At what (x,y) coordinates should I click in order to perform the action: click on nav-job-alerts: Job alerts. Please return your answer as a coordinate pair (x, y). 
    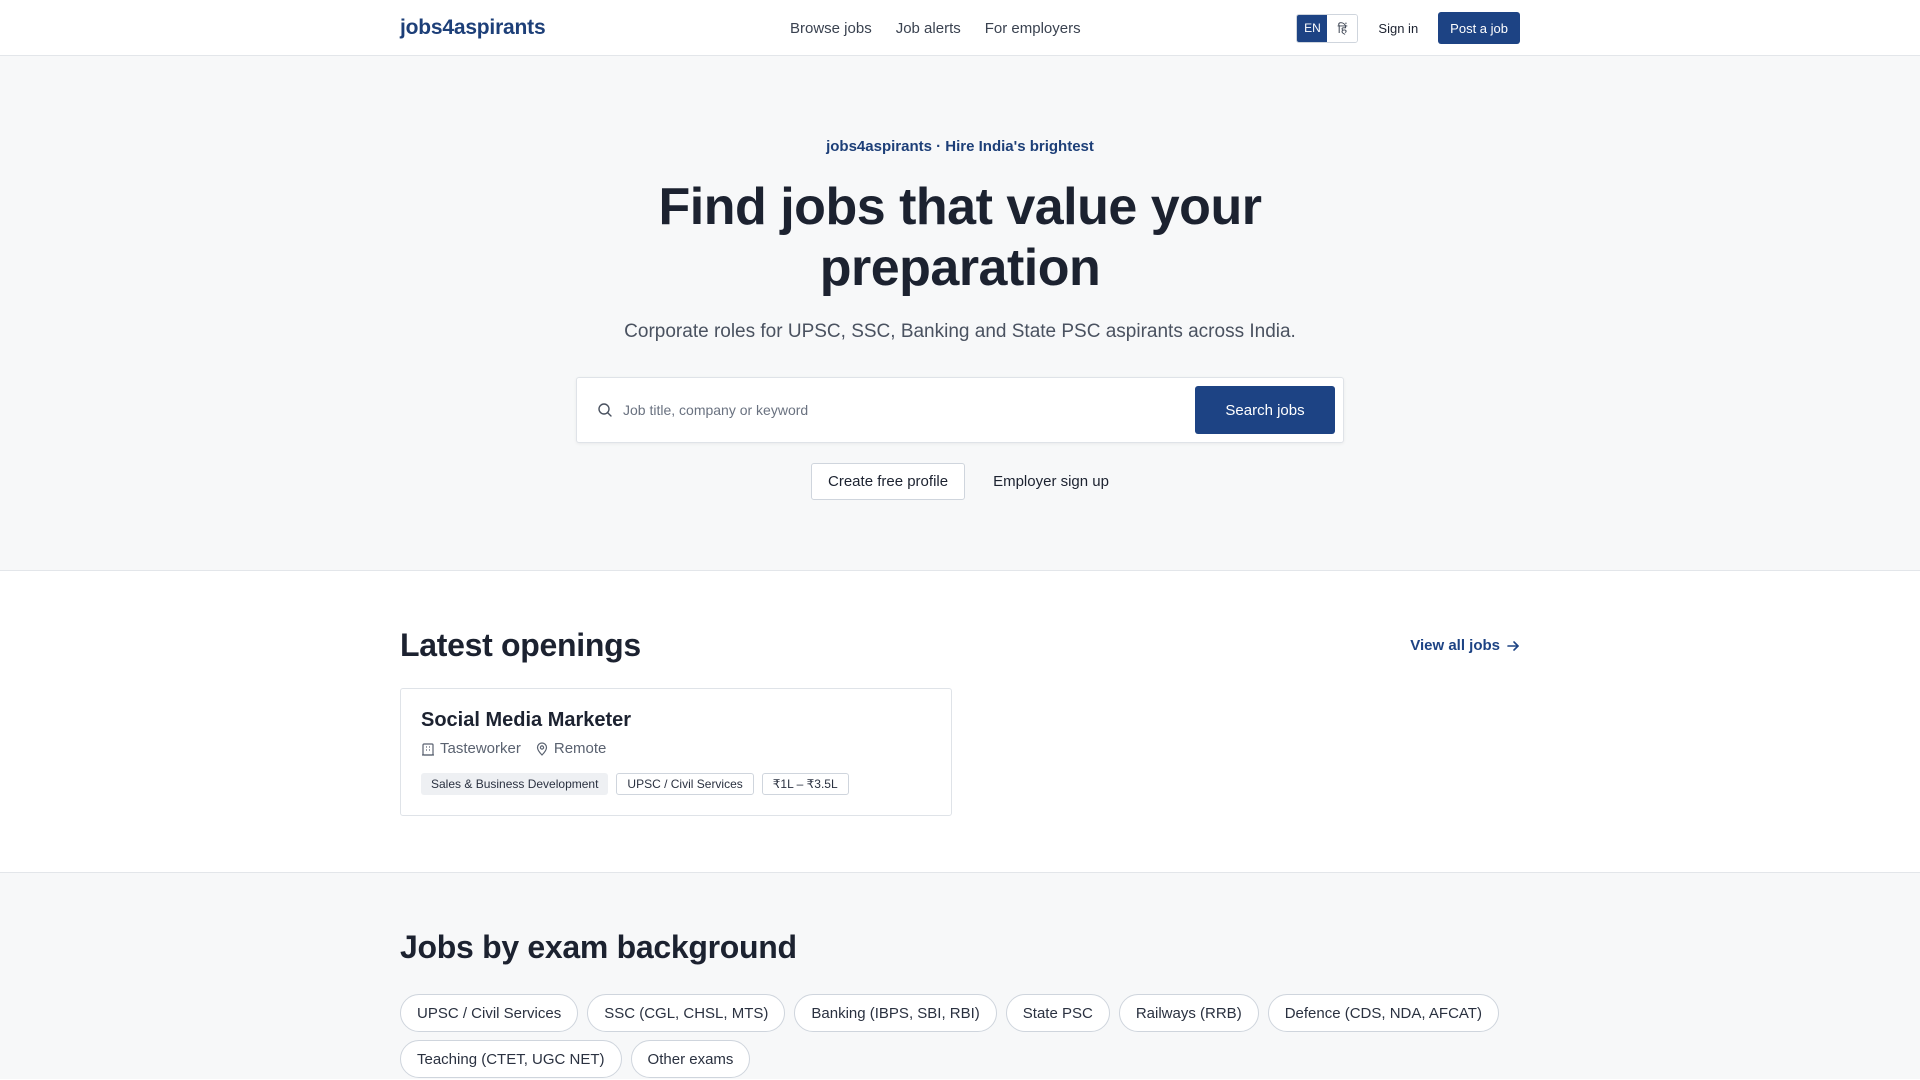
    Looking at the image, I should click on (928, 28).